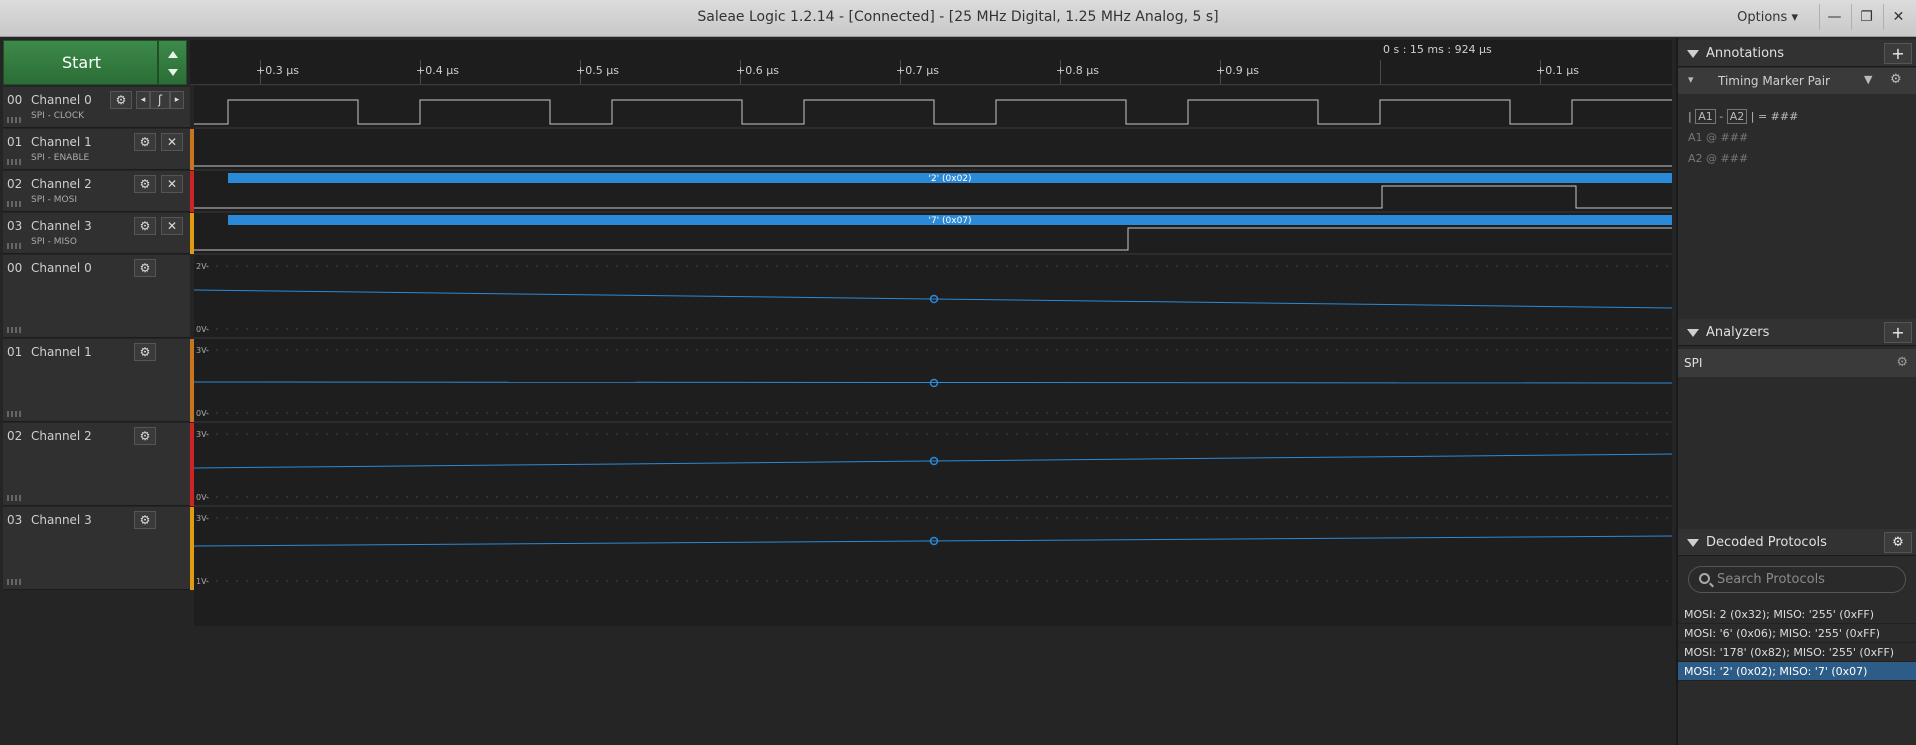 The width and height of the screenshot is (1916, 745). I want to click on close-button: ✕, so click(1898, 17).